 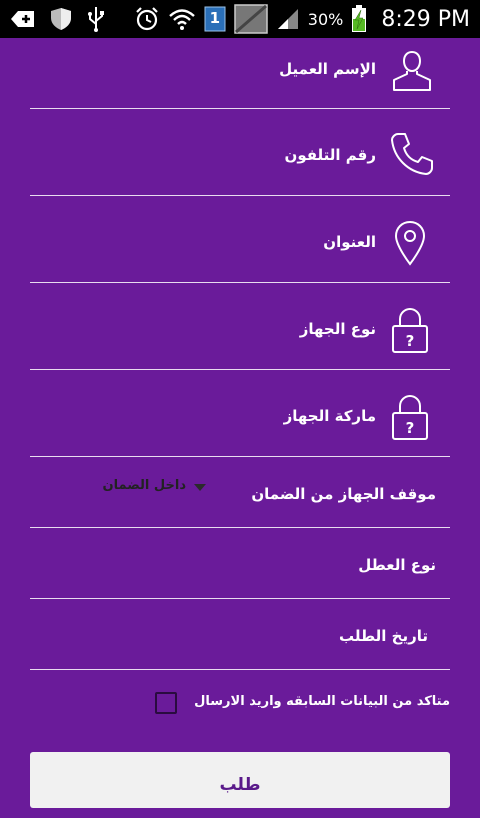 I want to click on warranty-selected-value: داخل الضمان, so click(x=144, y=485).